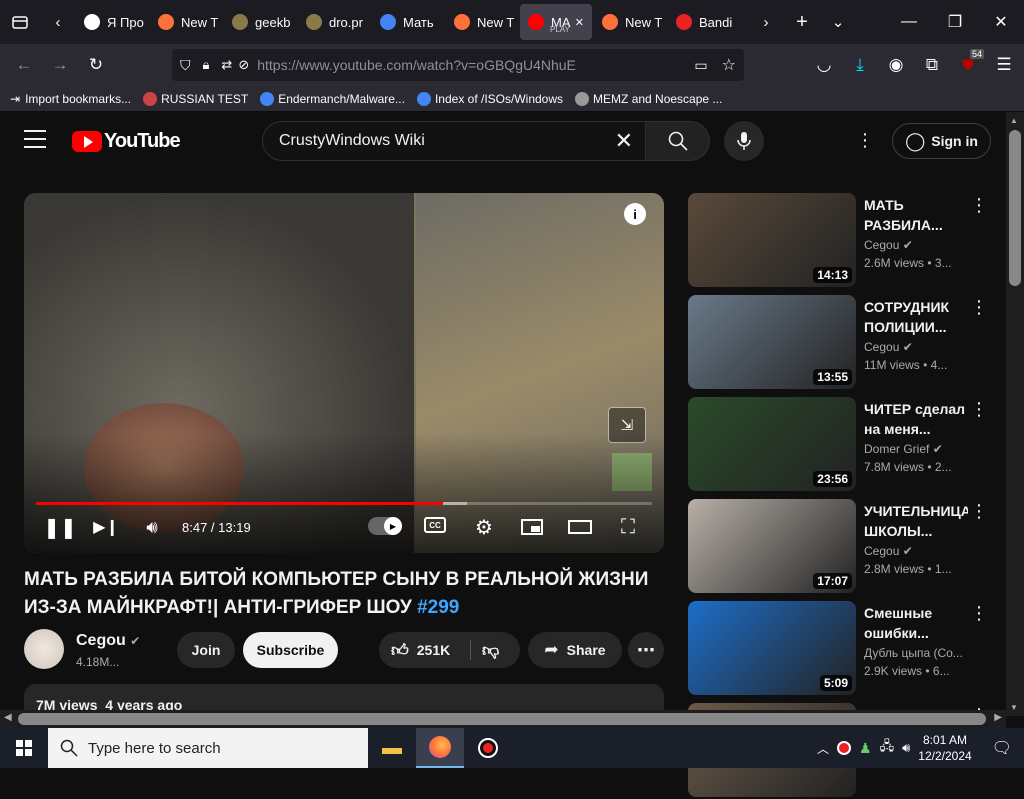 The width and height of the screenshot is (1024, 799). I want to click on browser-tab: Мать, so click(408, 22).